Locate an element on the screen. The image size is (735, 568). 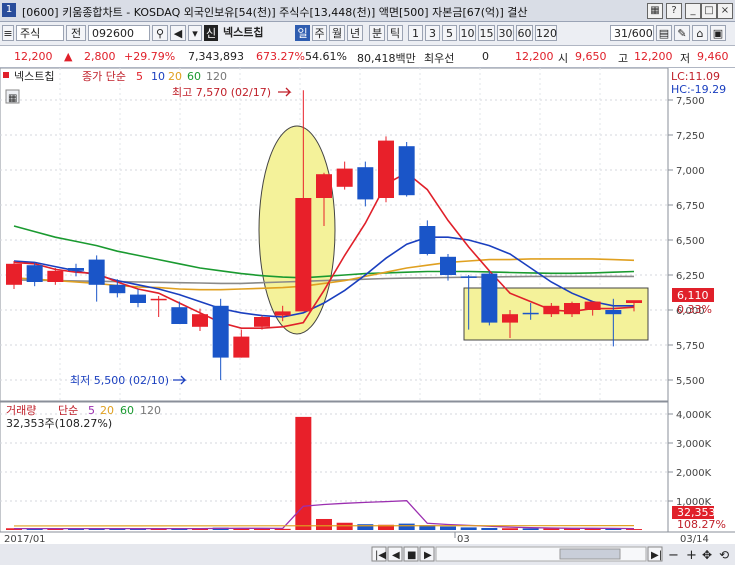
reset-icon: ⟲ is located at coordinates (724, 555).